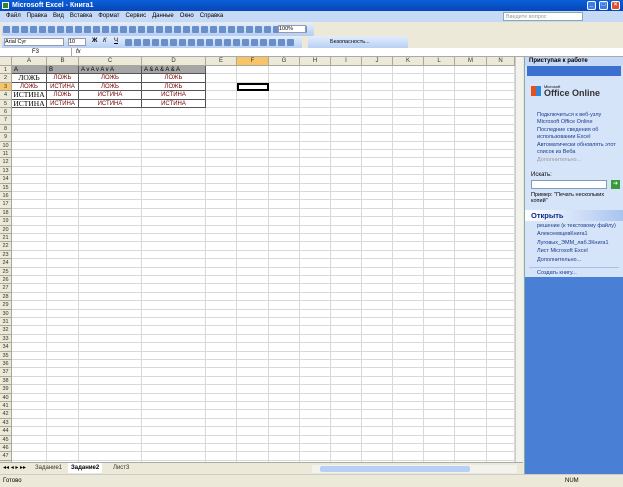 This screenshot has height=487, width=623. What do you see at coordinates (37, 16) in the screenshot?
I see `menu-item: Правка` at bounding box center [37, 16].